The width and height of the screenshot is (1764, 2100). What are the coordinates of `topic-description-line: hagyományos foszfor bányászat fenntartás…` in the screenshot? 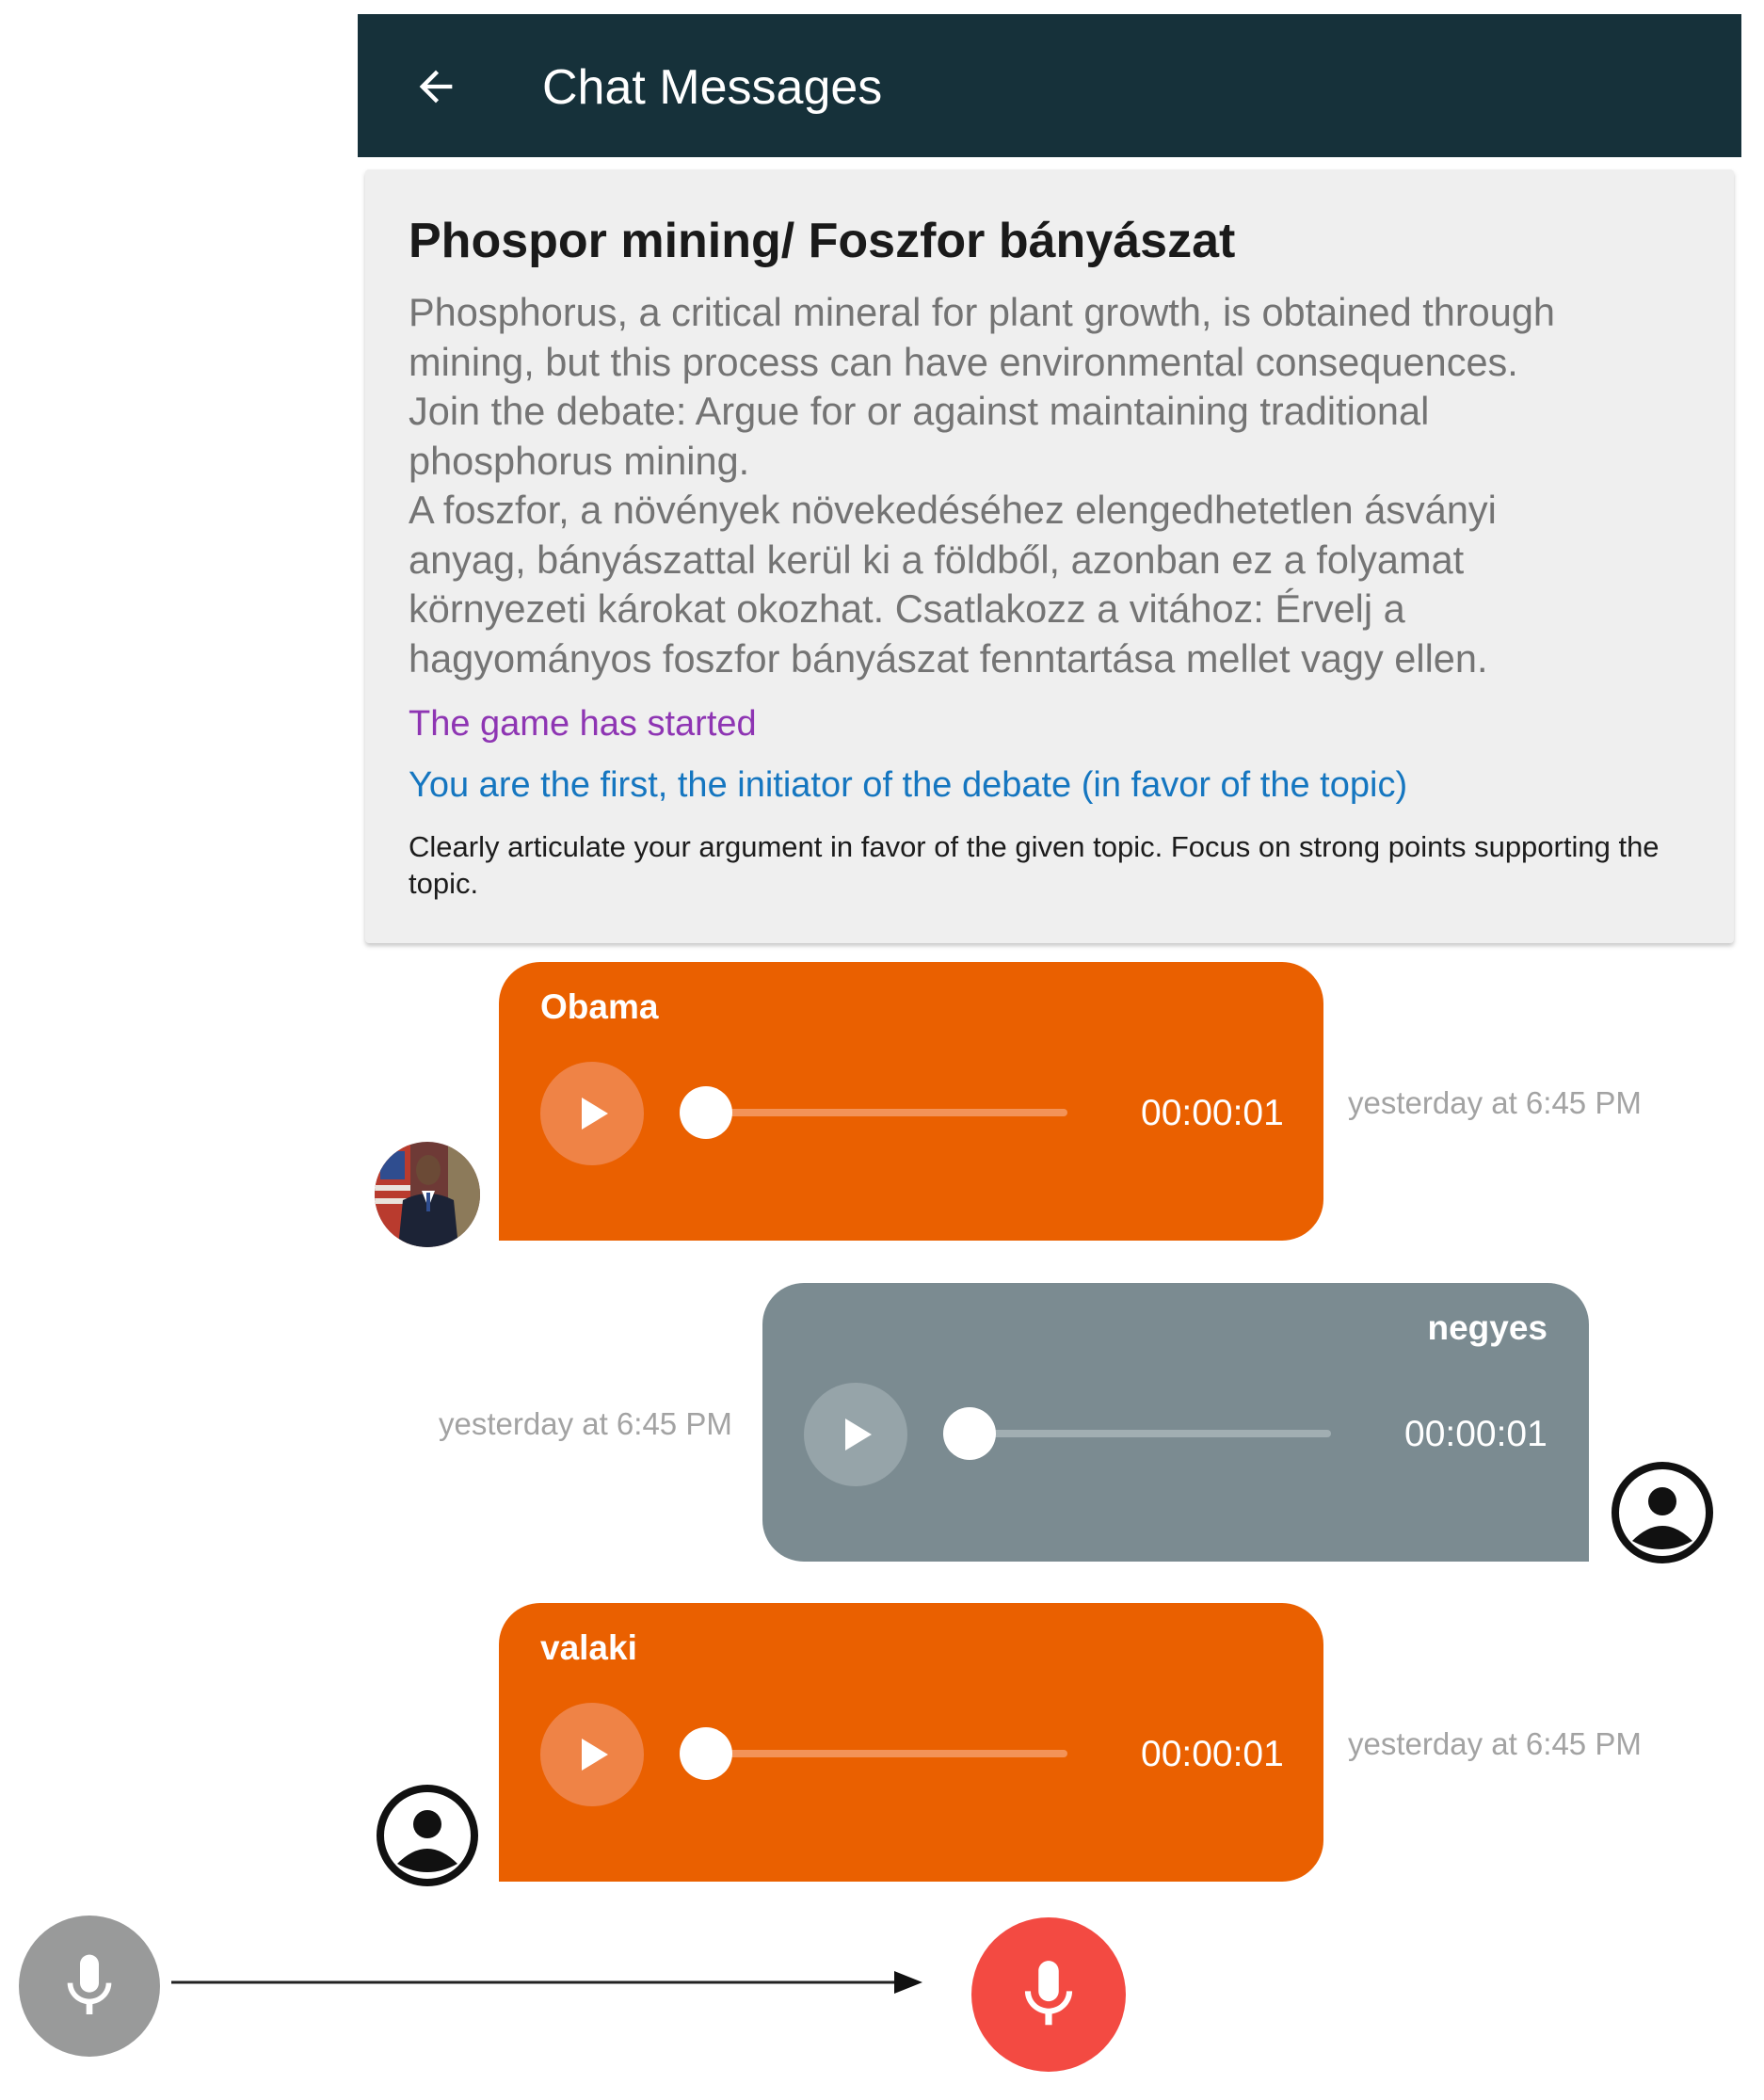 It's located at (948, 658).